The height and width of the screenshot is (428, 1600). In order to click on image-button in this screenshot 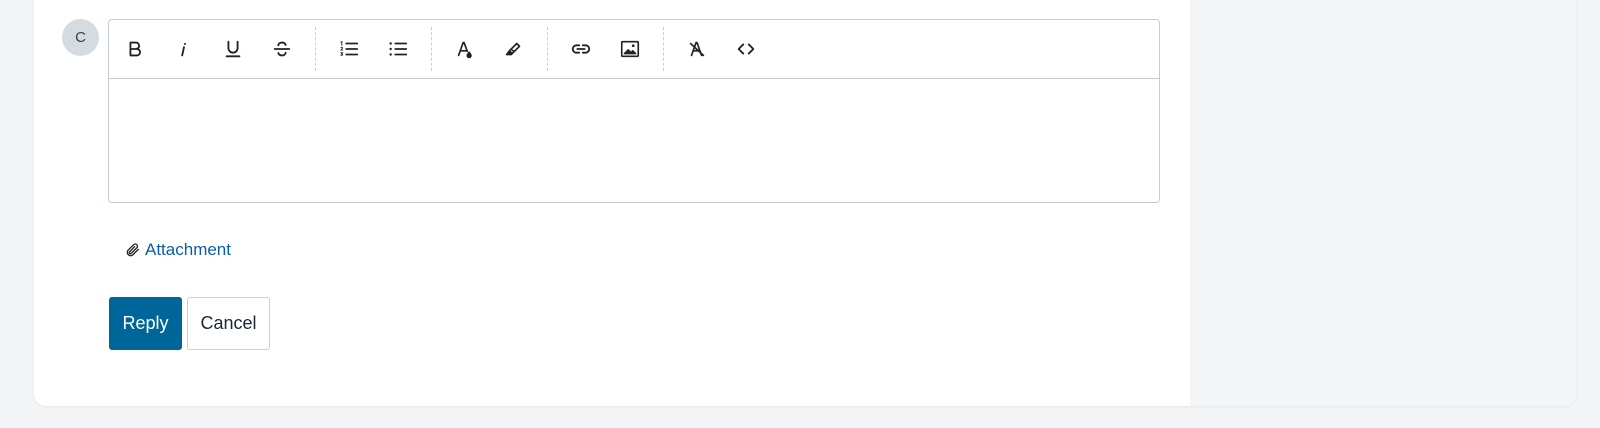, I will do `click(629, 49)`.